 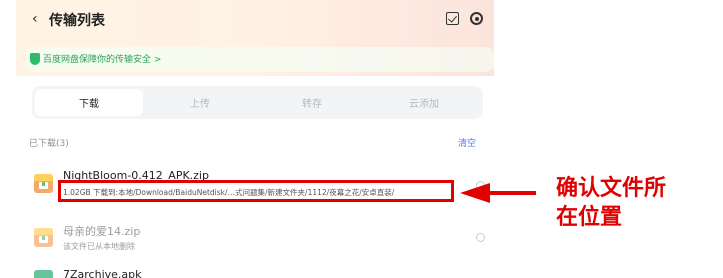 I want to click on file-name: 母亲的爱14.zip, so click(x=101, y=231).